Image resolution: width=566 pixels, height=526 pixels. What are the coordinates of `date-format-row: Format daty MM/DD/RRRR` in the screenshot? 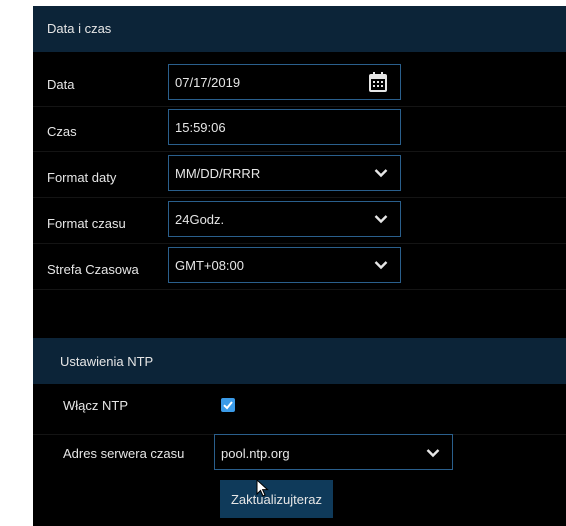 It's located at (299, 176).